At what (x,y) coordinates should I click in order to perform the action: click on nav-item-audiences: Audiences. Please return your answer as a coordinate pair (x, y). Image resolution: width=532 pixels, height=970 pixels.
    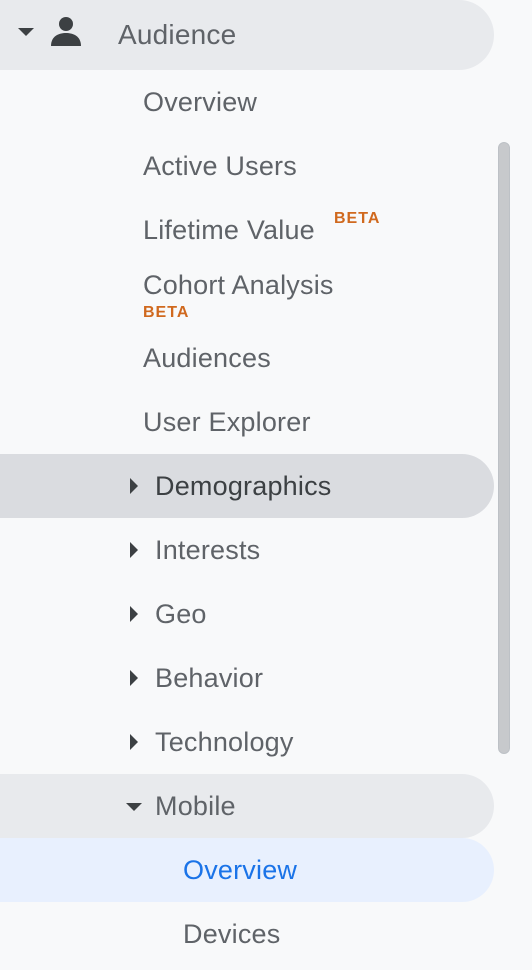
    Looking at the image, I should click on (247, 358).